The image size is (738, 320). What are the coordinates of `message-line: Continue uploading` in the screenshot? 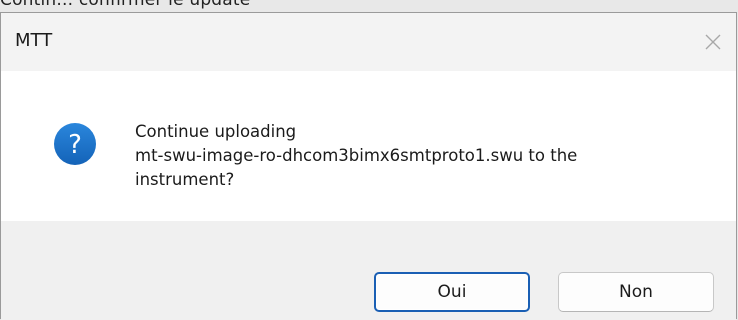 It's located at (216, 131).